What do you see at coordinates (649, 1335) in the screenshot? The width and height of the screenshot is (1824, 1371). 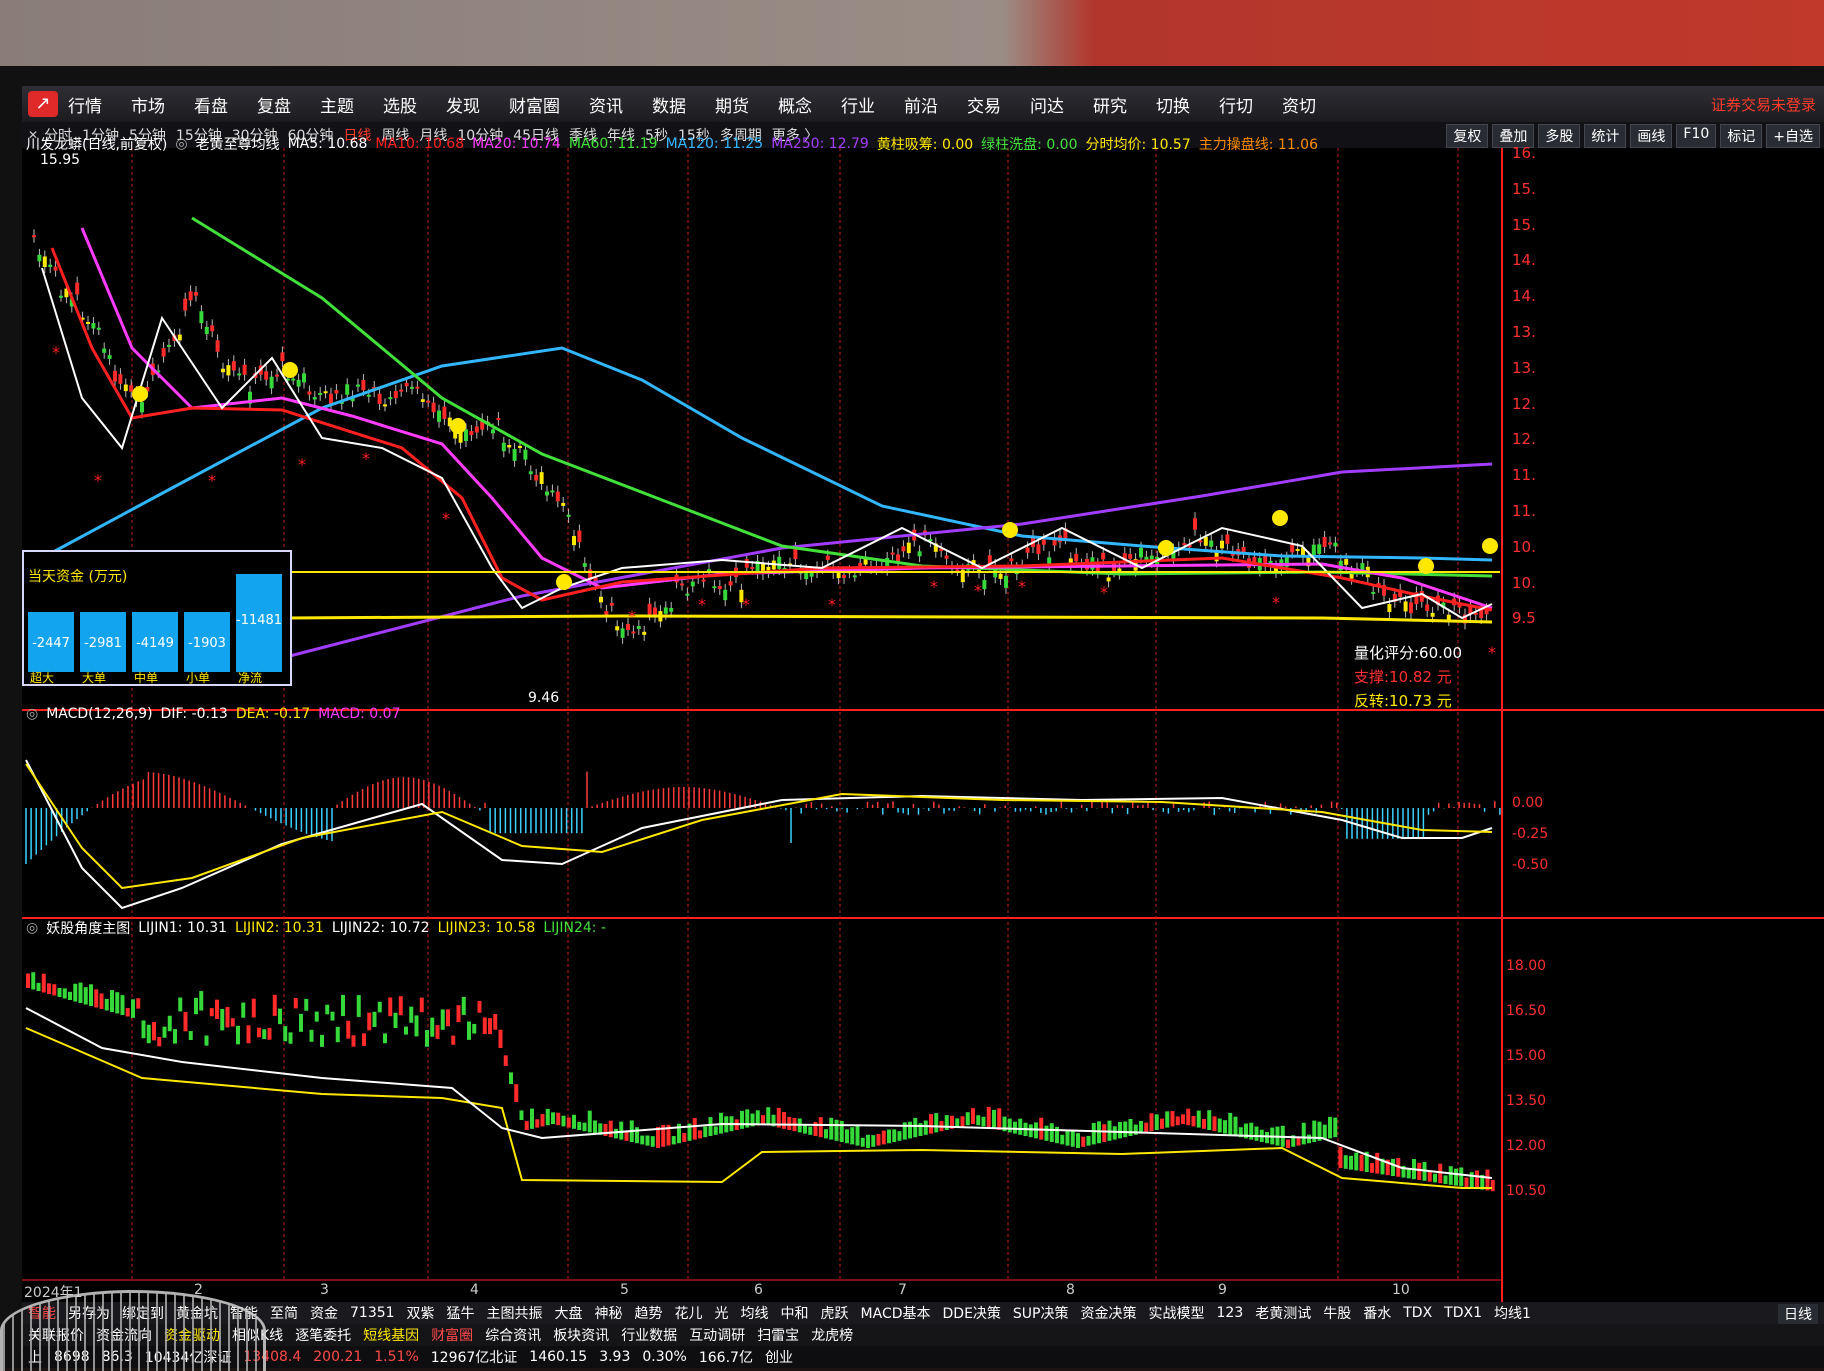 I see `function-tab-9: 行业数据` at bounding box center [649, 1335].